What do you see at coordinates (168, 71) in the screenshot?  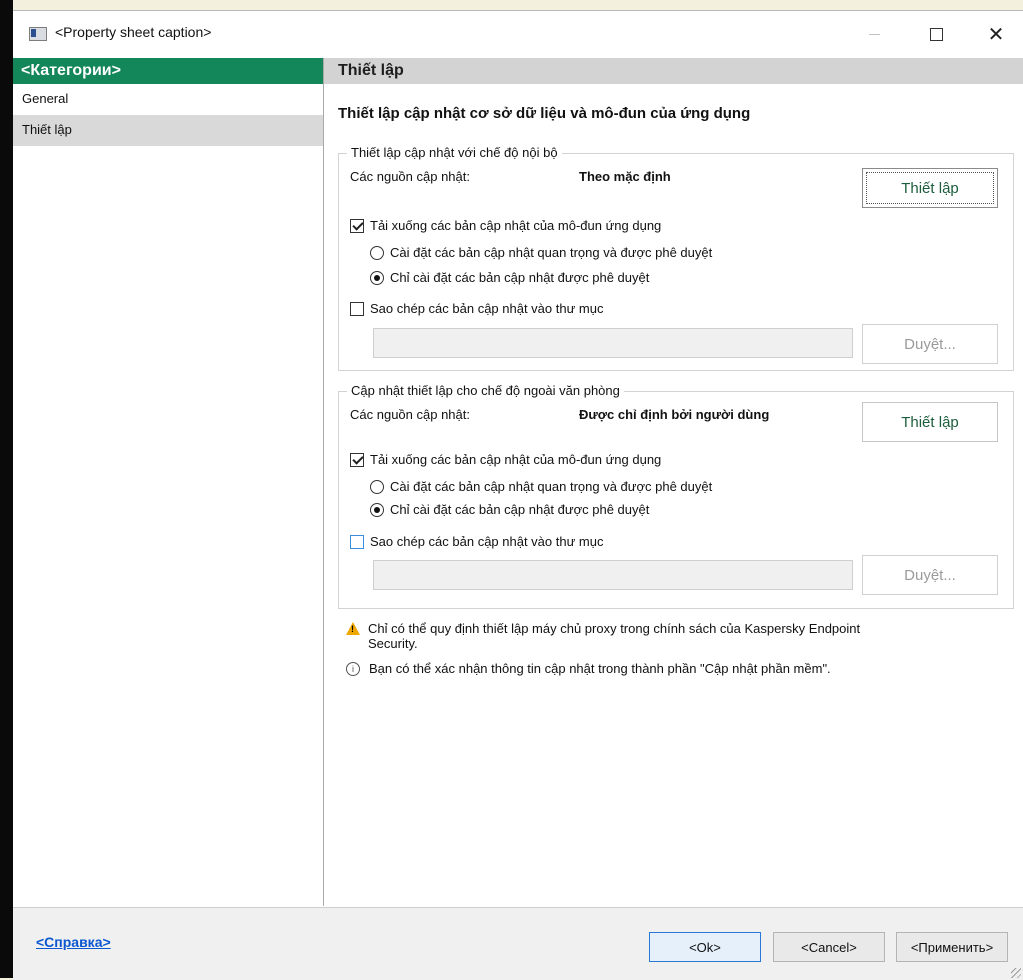 I see `categories-header: <Категории>` at bounding box center [168, 71].